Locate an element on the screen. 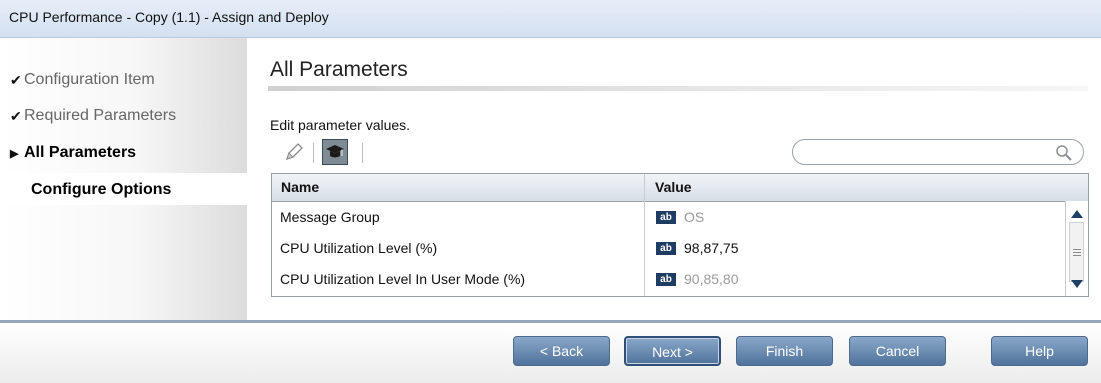 This screenshot has height=383, width=1101. search-field is located at coordinates (938, 152).